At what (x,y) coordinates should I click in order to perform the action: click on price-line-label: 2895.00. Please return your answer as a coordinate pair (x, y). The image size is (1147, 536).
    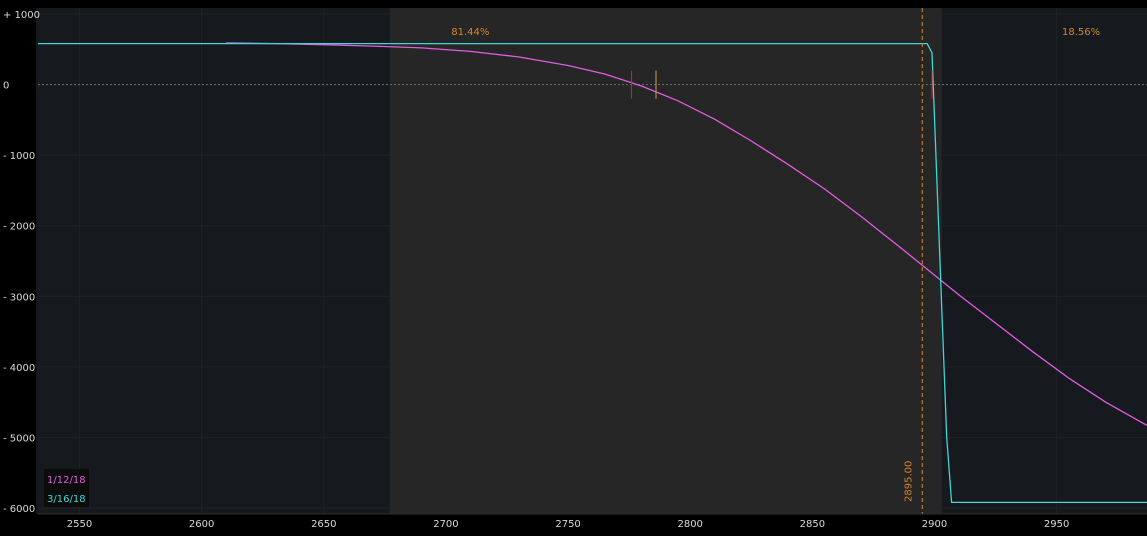
    Looking at the image, I should click on (908, 481).